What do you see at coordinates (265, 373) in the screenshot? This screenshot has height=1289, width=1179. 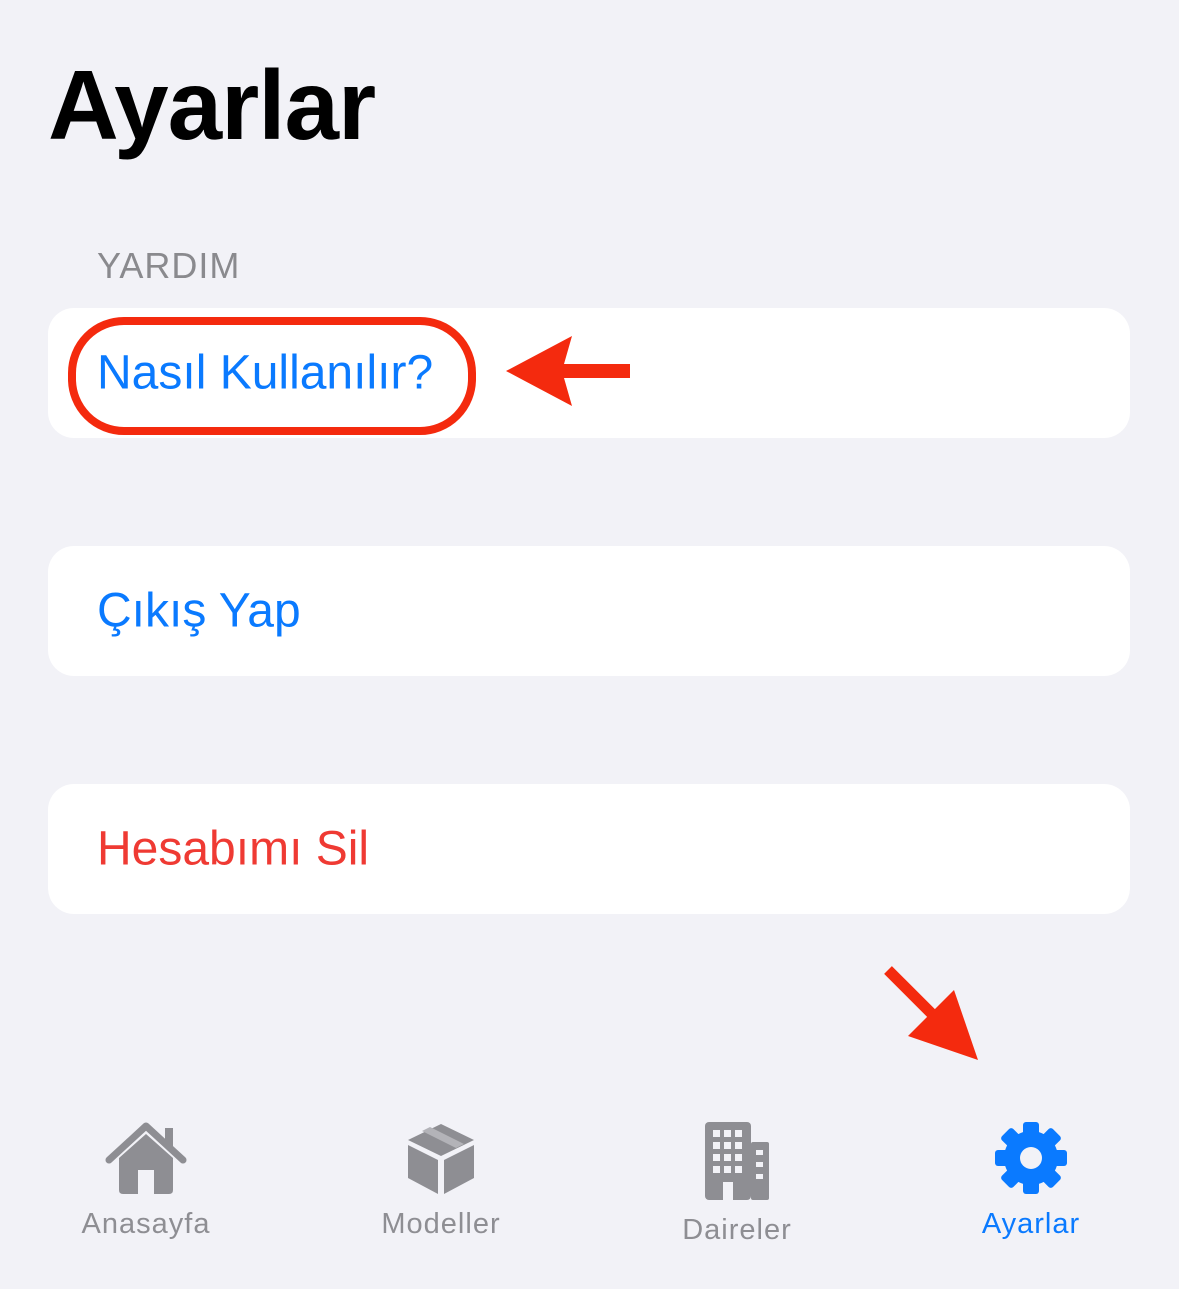 I see `how-to-use-label: Nasıl Kullanılır?` at bounding box center [265, 373].